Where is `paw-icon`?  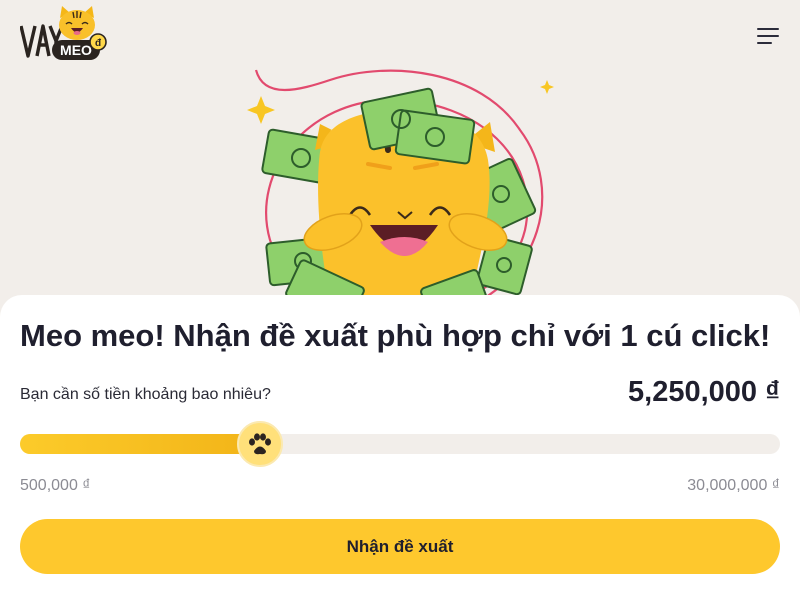 paw-icon is located at coordinates (260, 444).